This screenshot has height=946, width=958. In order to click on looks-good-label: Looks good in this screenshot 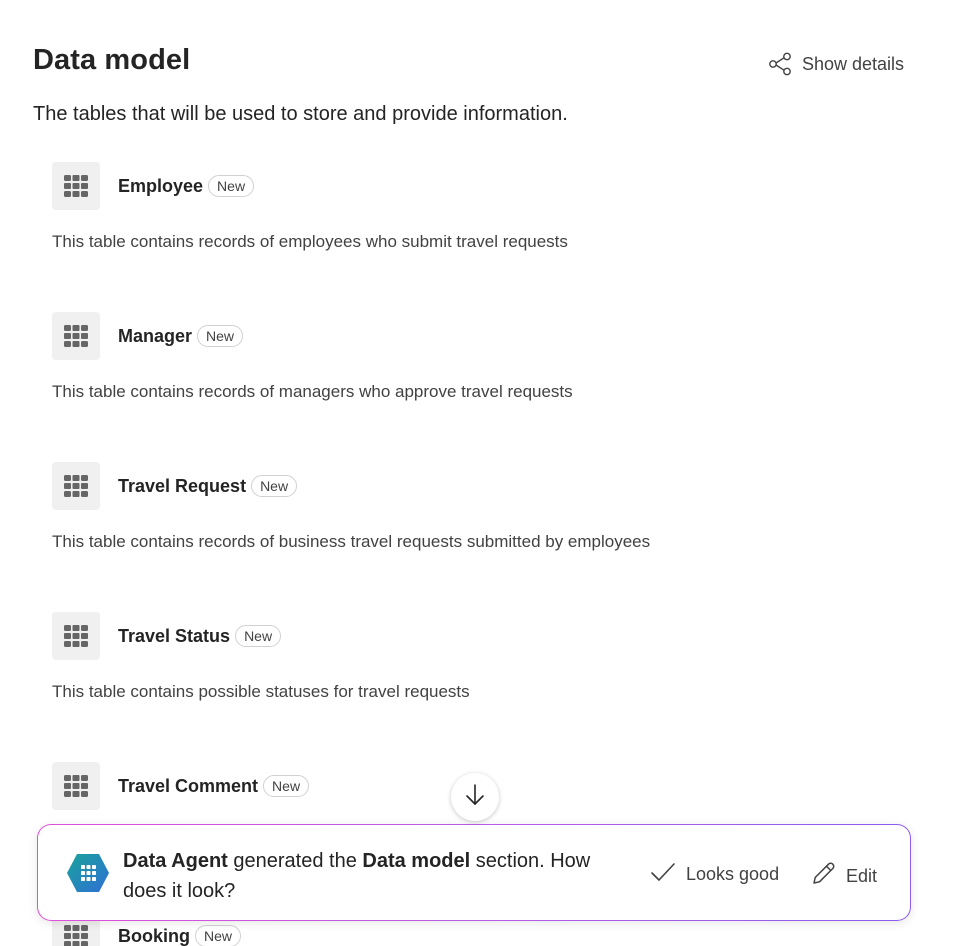, I will do `click(733, 874)`.